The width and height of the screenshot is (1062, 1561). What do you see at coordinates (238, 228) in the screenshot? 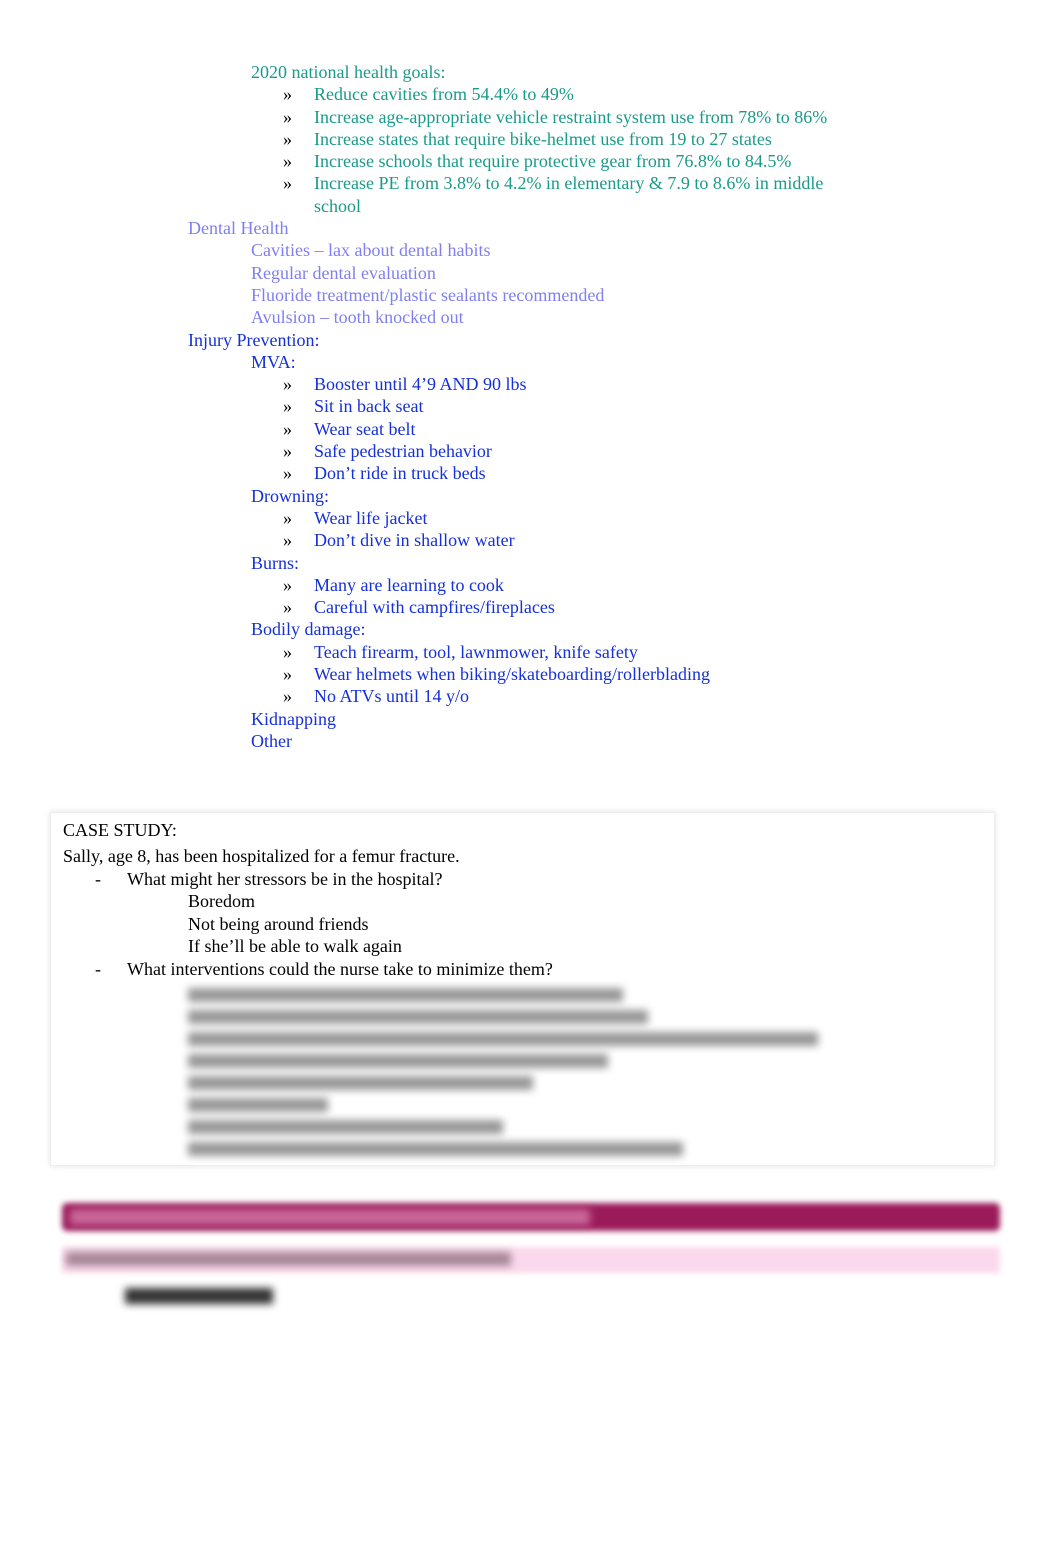
I see `outline-item-text: Dental Health` at bounding box center [238, 228].